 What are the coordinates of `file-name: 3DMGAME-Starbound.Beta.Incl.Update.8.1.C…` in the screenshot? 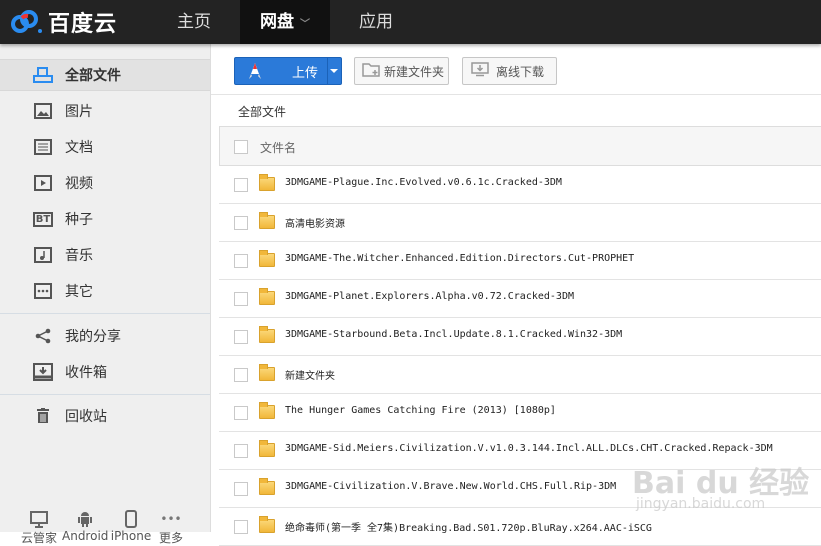 It's located at (453, 334).